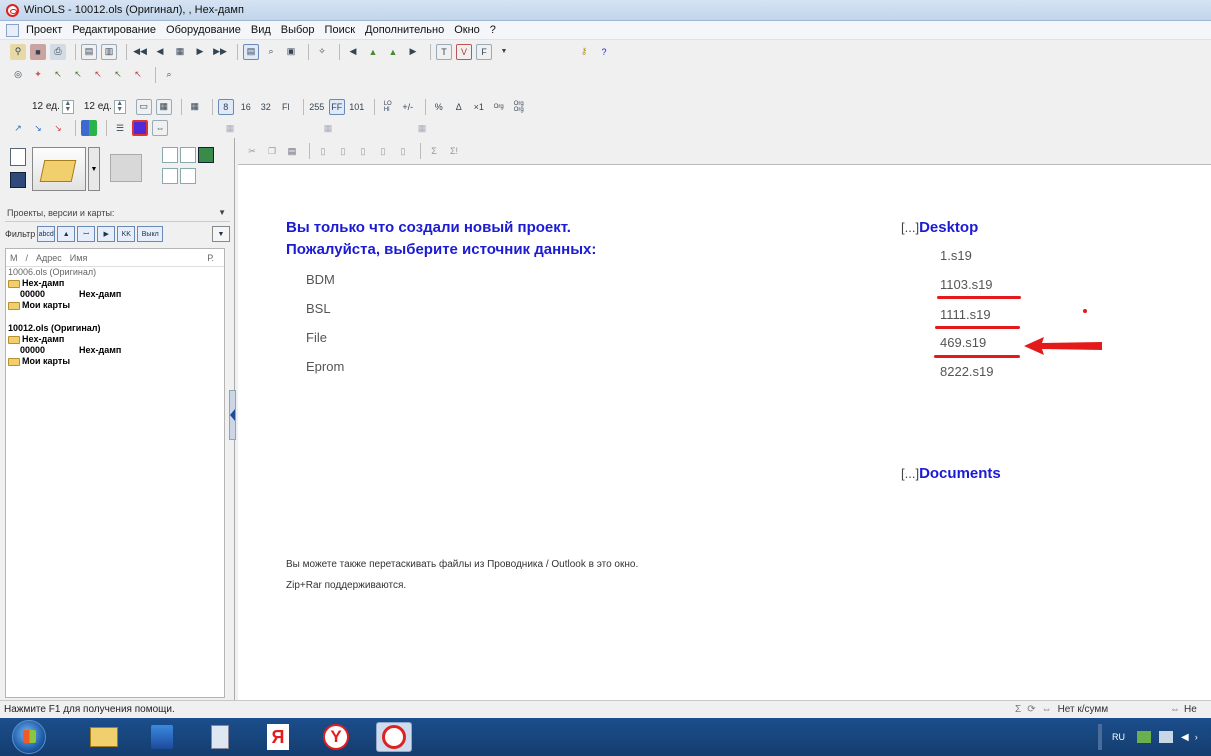  Describe the element at coordinates (79, 258) in the screenshot. I see `col-name: Имя` at that location.